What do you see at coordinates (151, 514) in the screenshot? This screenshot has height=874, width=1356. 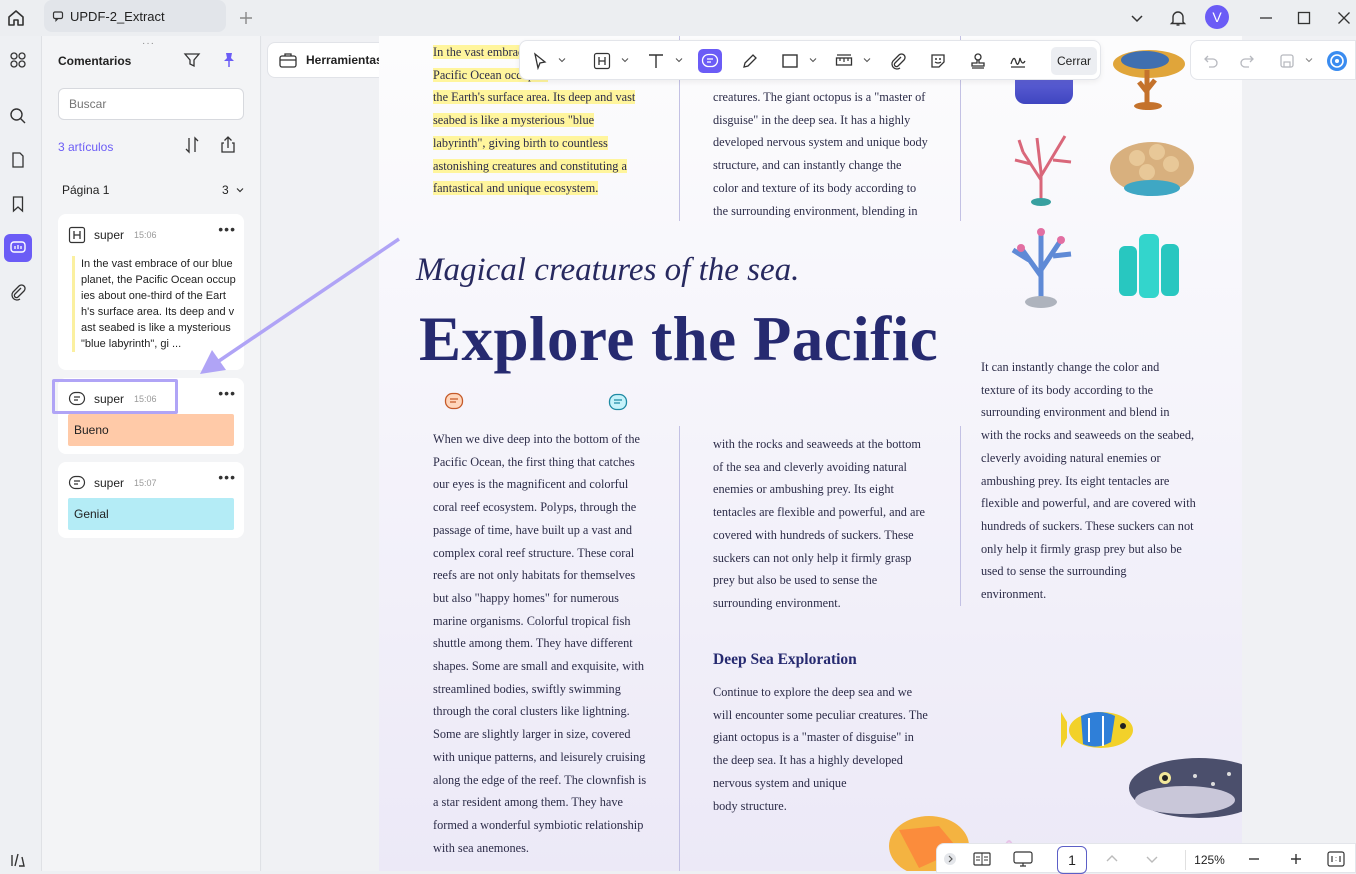 I see `comment-note-text: Genial` at bounding box center [151, 514].